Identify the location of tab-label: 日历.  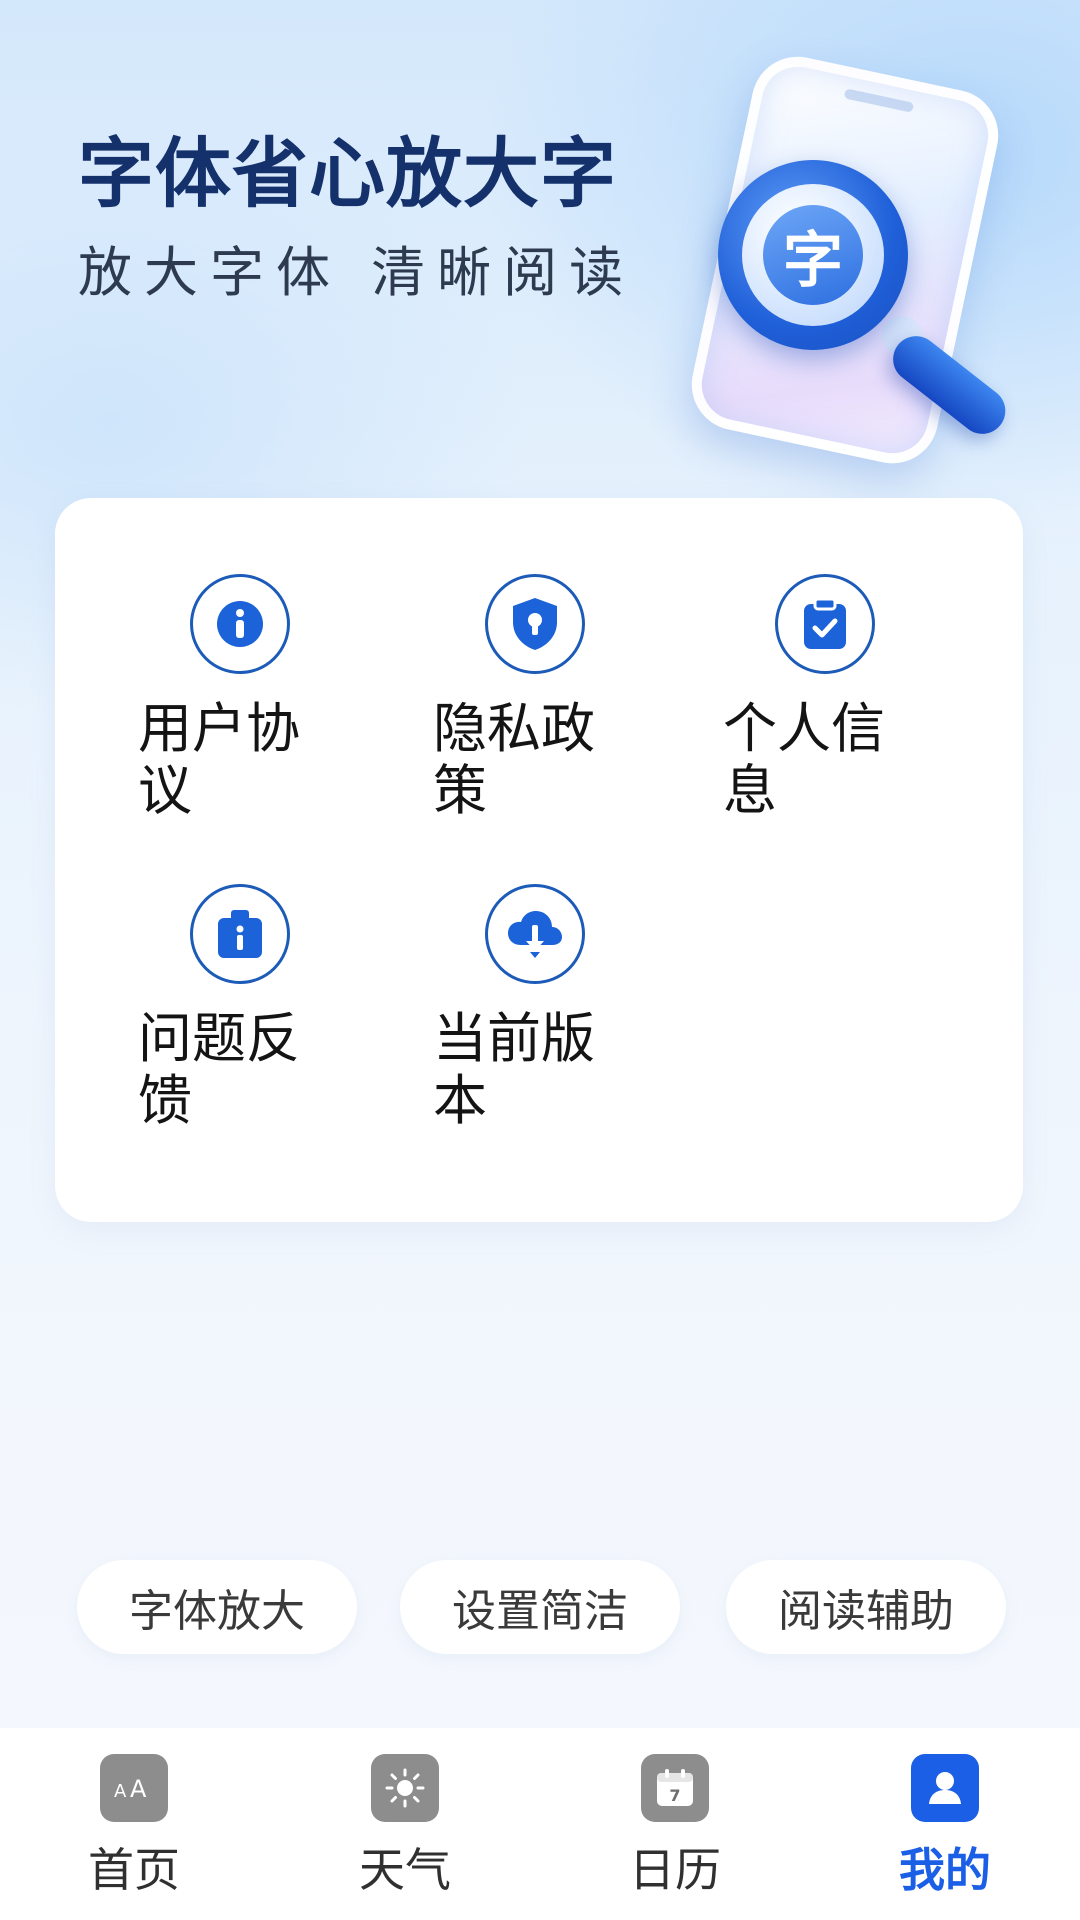
(675, 1870).